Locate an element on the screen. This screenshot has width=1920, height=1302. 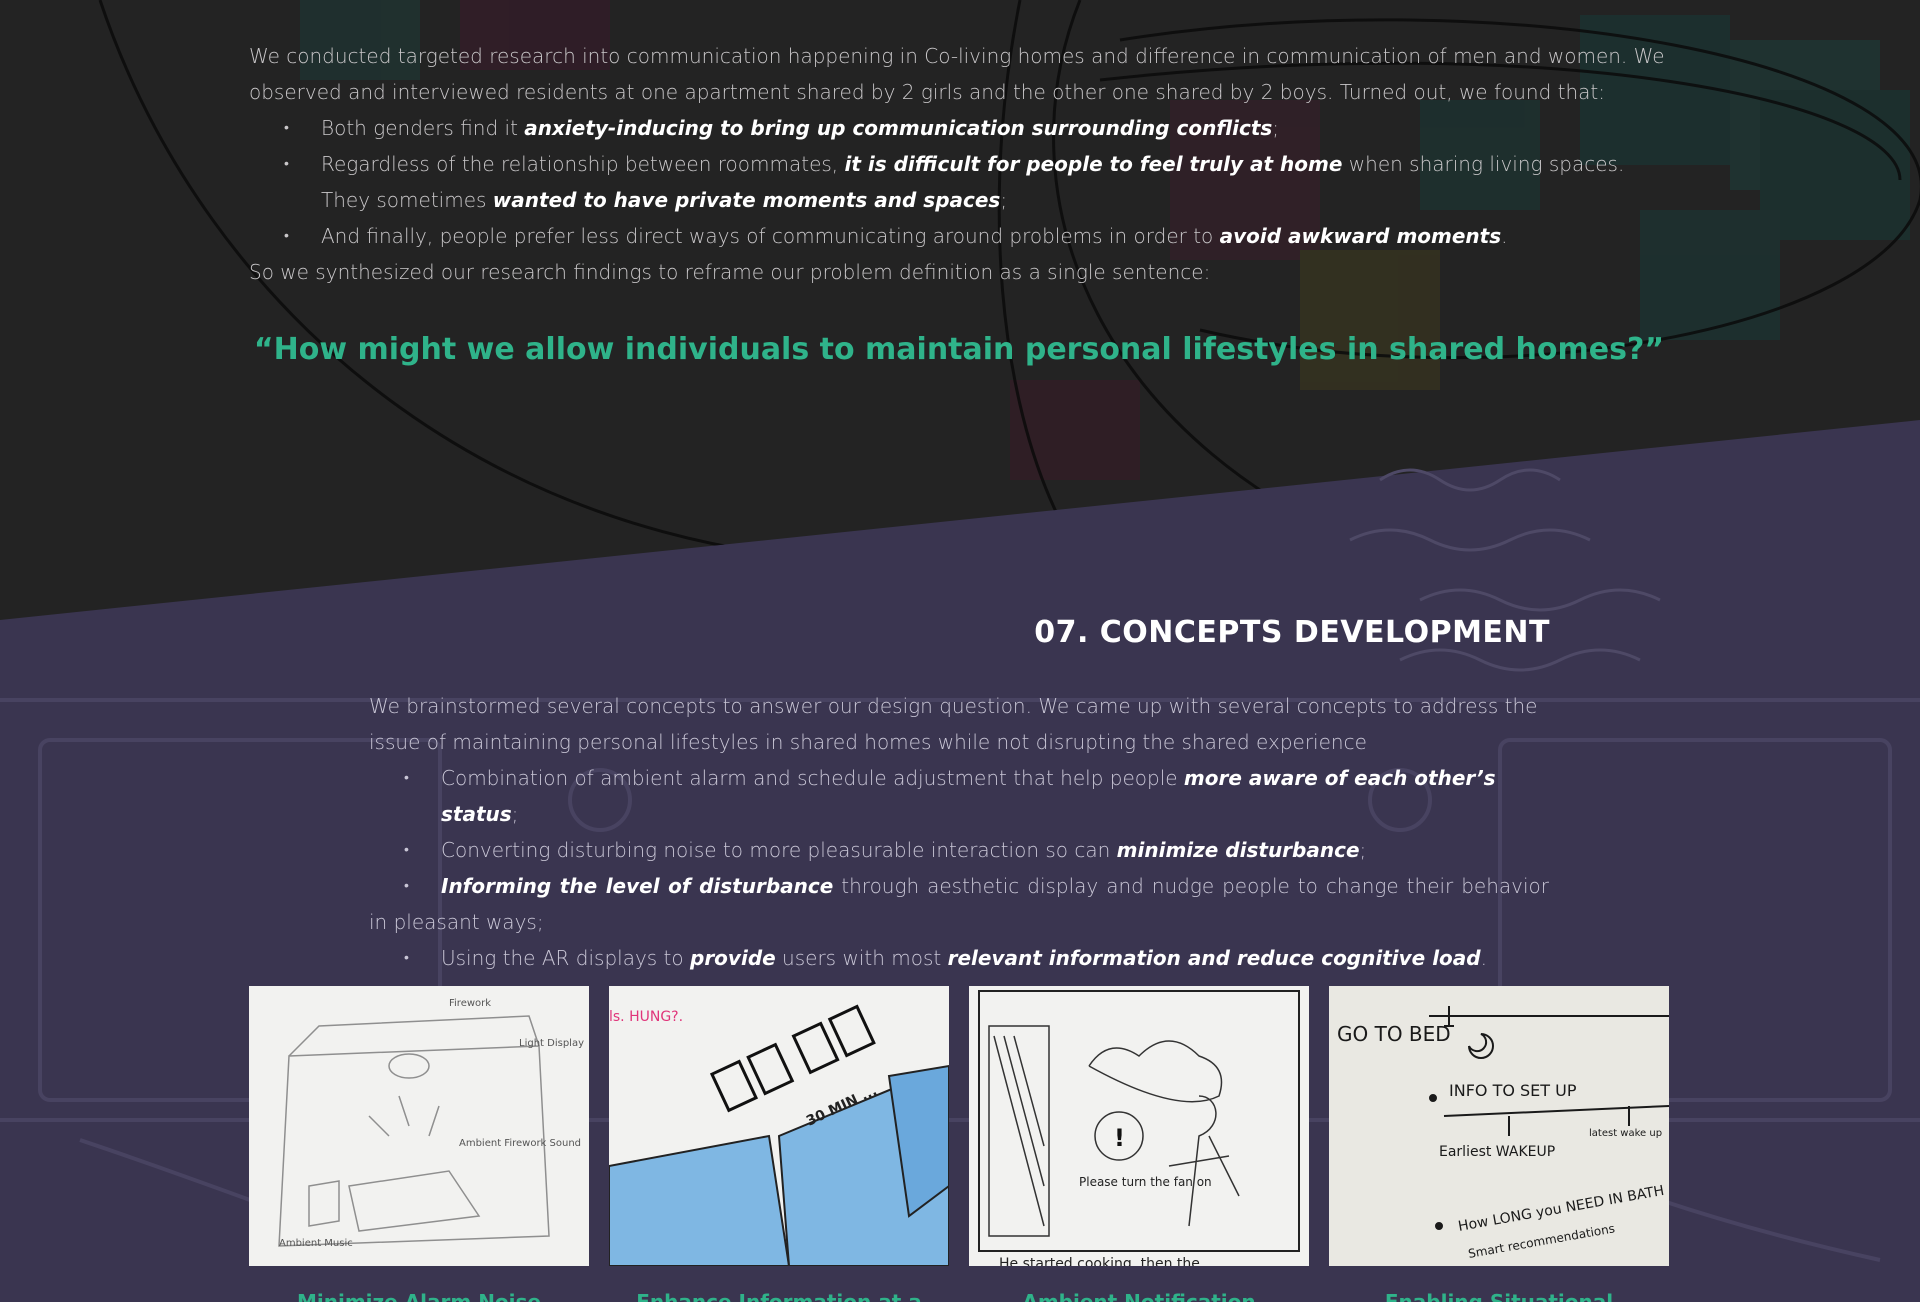
concept-sketch-ar-clock: 30 MIN ... ls. HUNG?. is located at coordinates (779, 1126).